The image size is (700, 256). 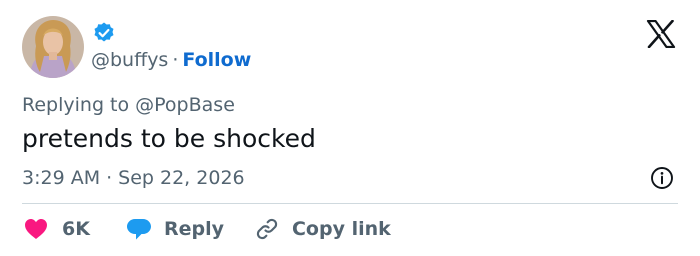 I want to click on like-button: 6K, so click(x=57, y=229).